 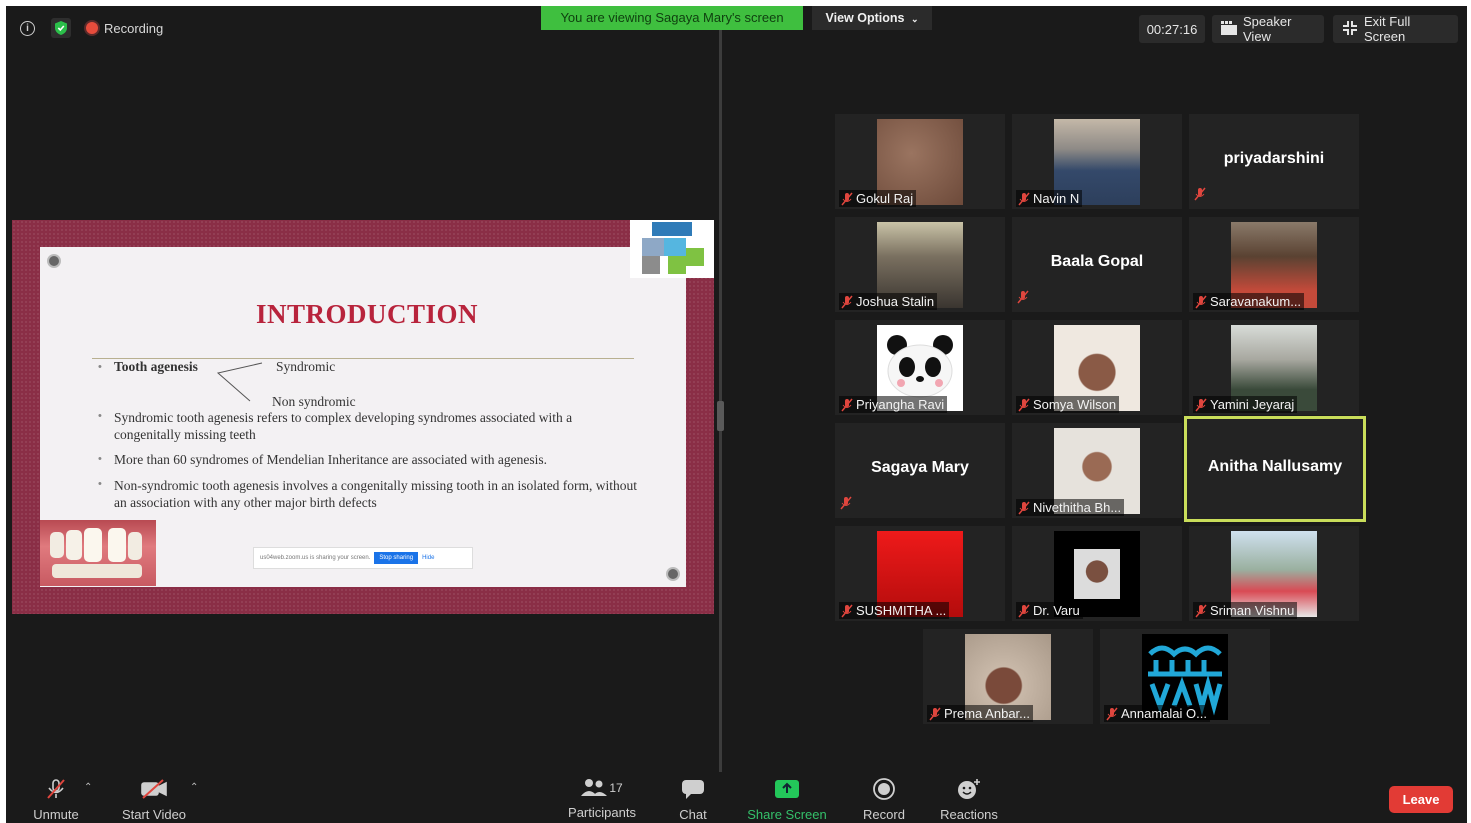 What do you see at coordinates (787, 800) in the screenshot?
I see `share-screen-button: Share Screen` at bounding box center [787, 800].